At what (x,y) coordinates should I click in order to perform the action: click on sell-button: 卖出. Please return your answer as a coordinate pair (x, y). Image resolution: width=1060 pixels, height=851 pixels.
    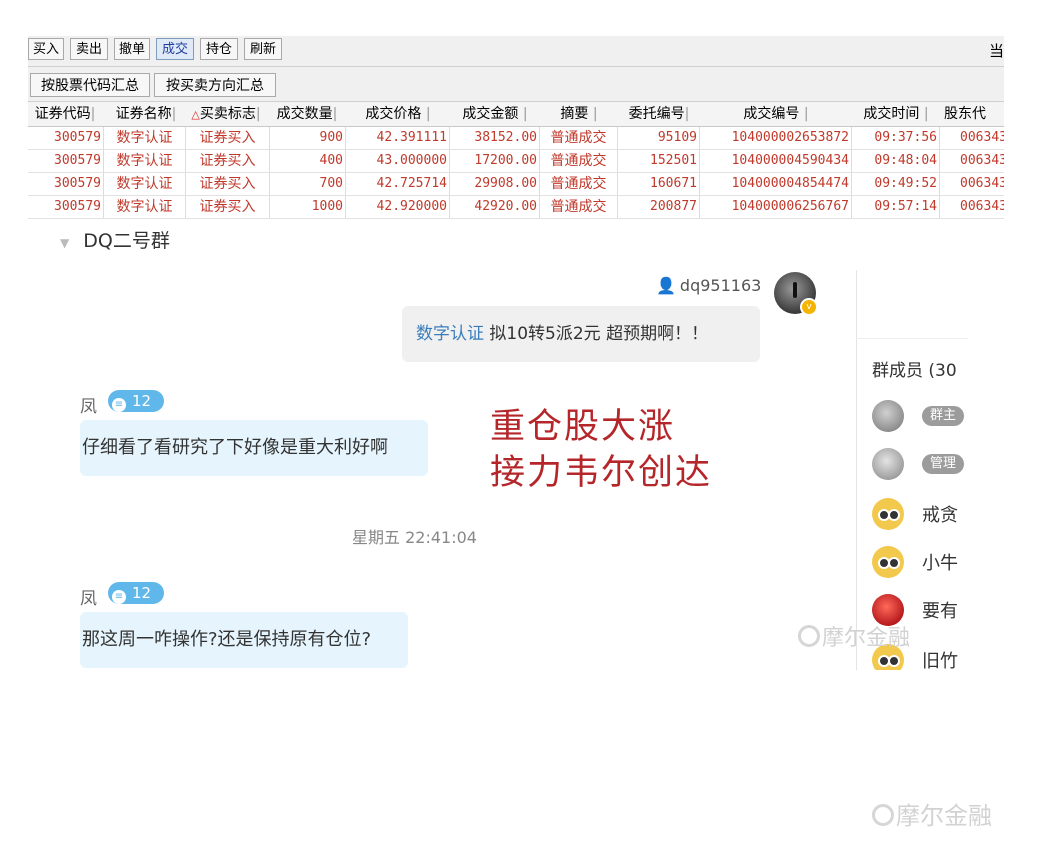
    Looking at the image, I should click on (89, 49).